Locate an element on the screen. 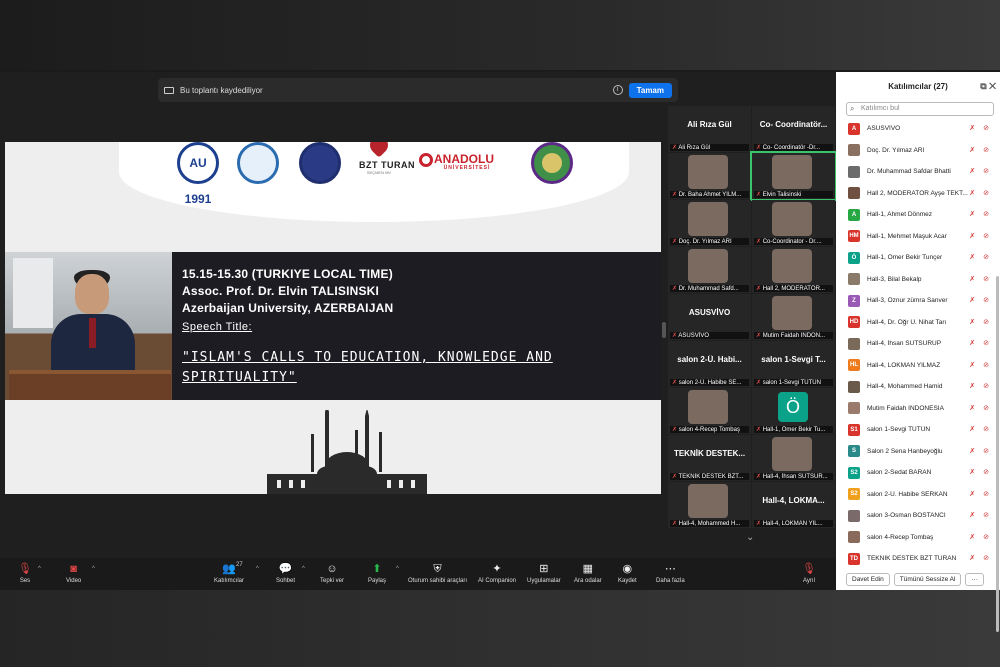 This screenshot has width=1000, height=667. more-options-button: ··· is located at coordinates (974, 579).